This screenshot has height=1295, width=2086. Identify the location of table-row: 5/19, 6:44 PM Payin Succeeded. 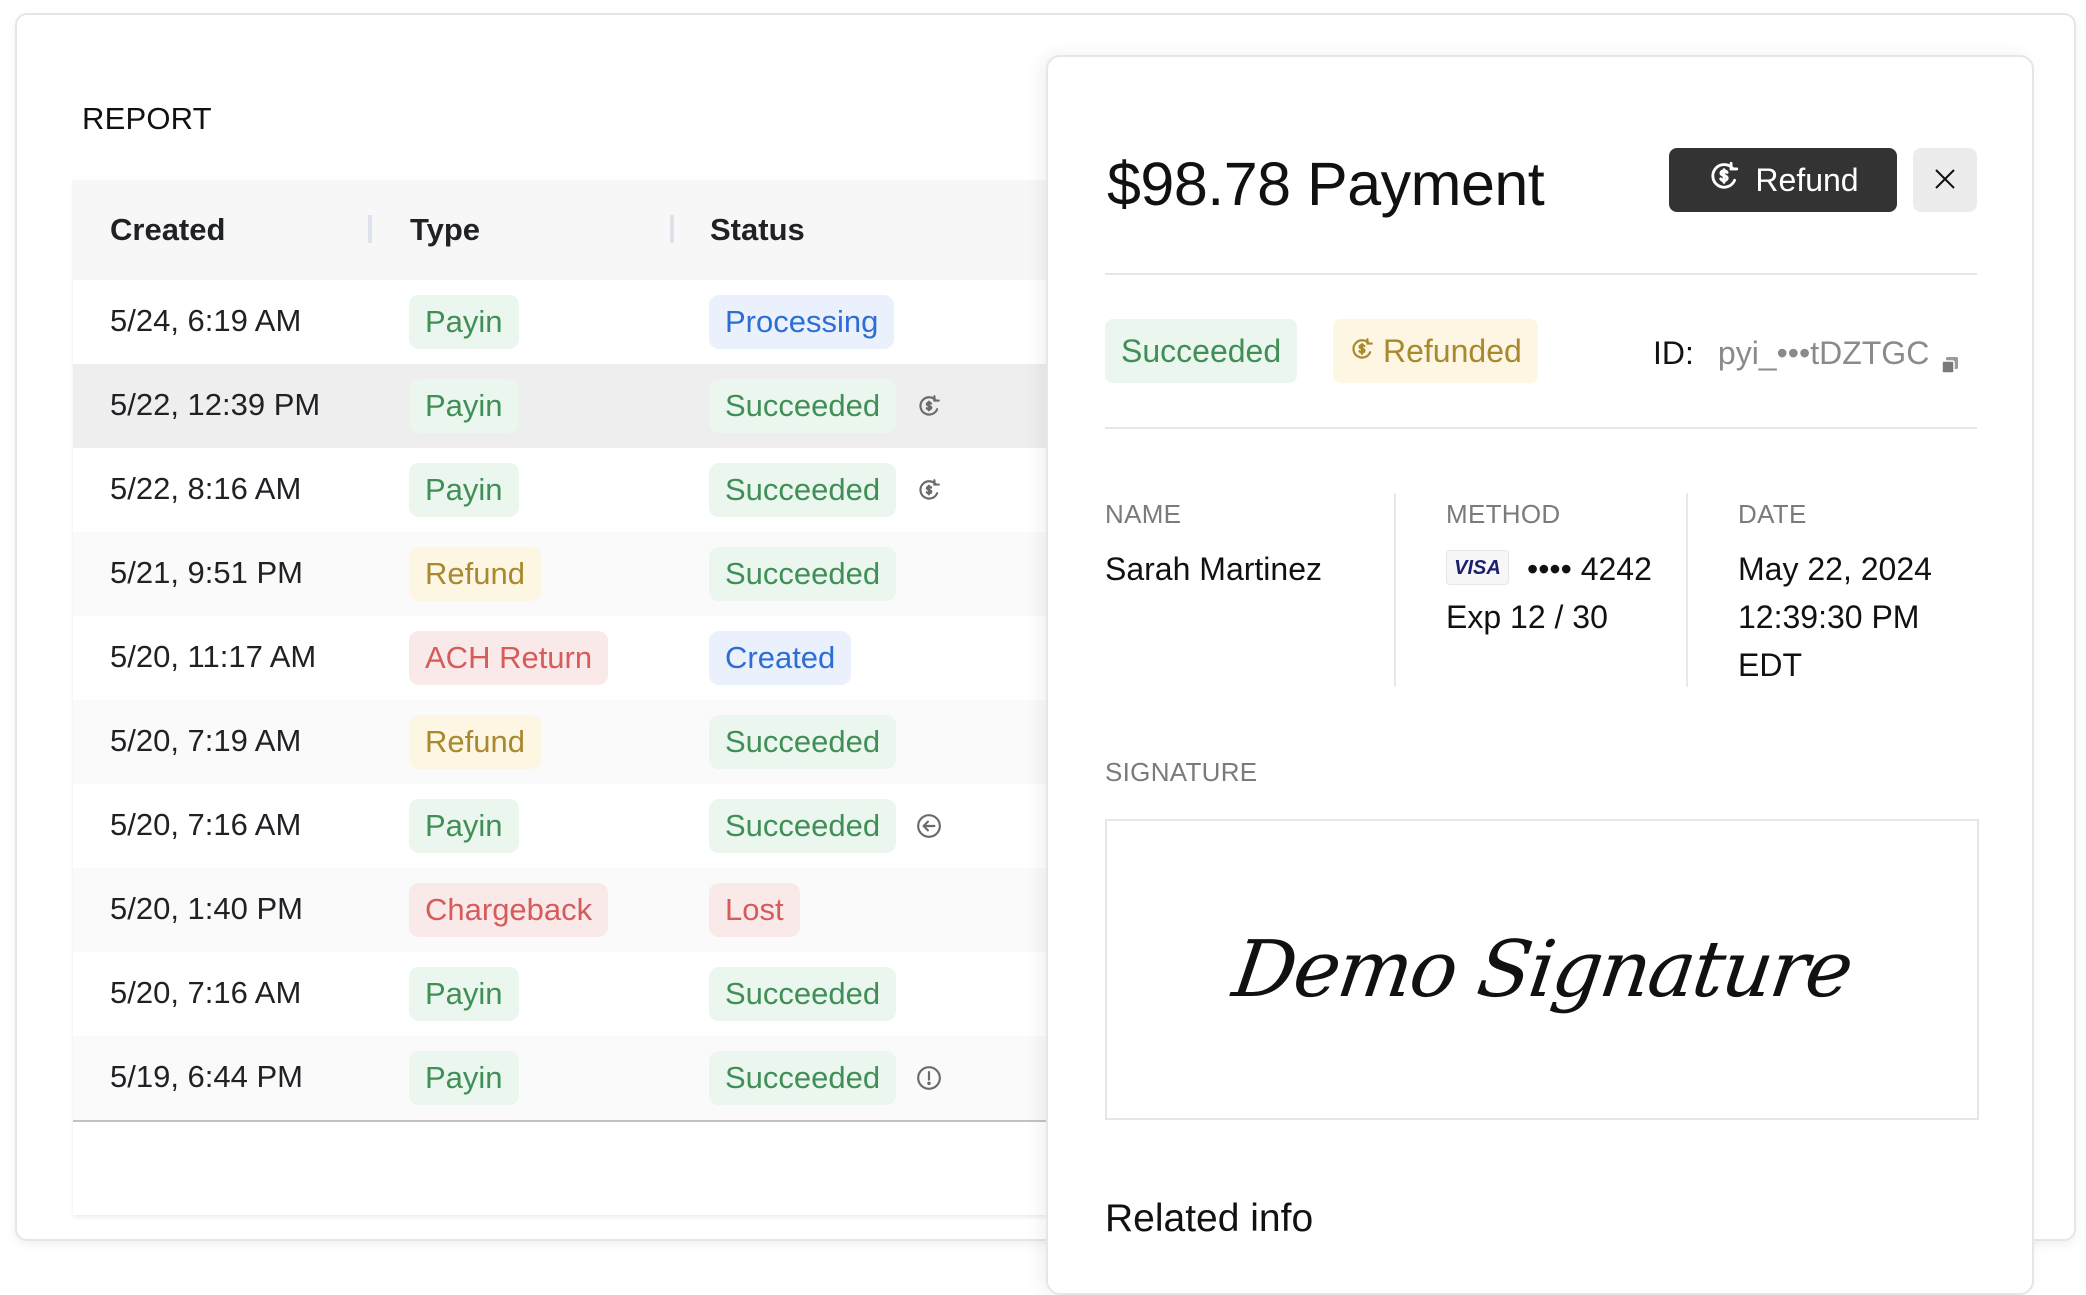
(573, 1078).